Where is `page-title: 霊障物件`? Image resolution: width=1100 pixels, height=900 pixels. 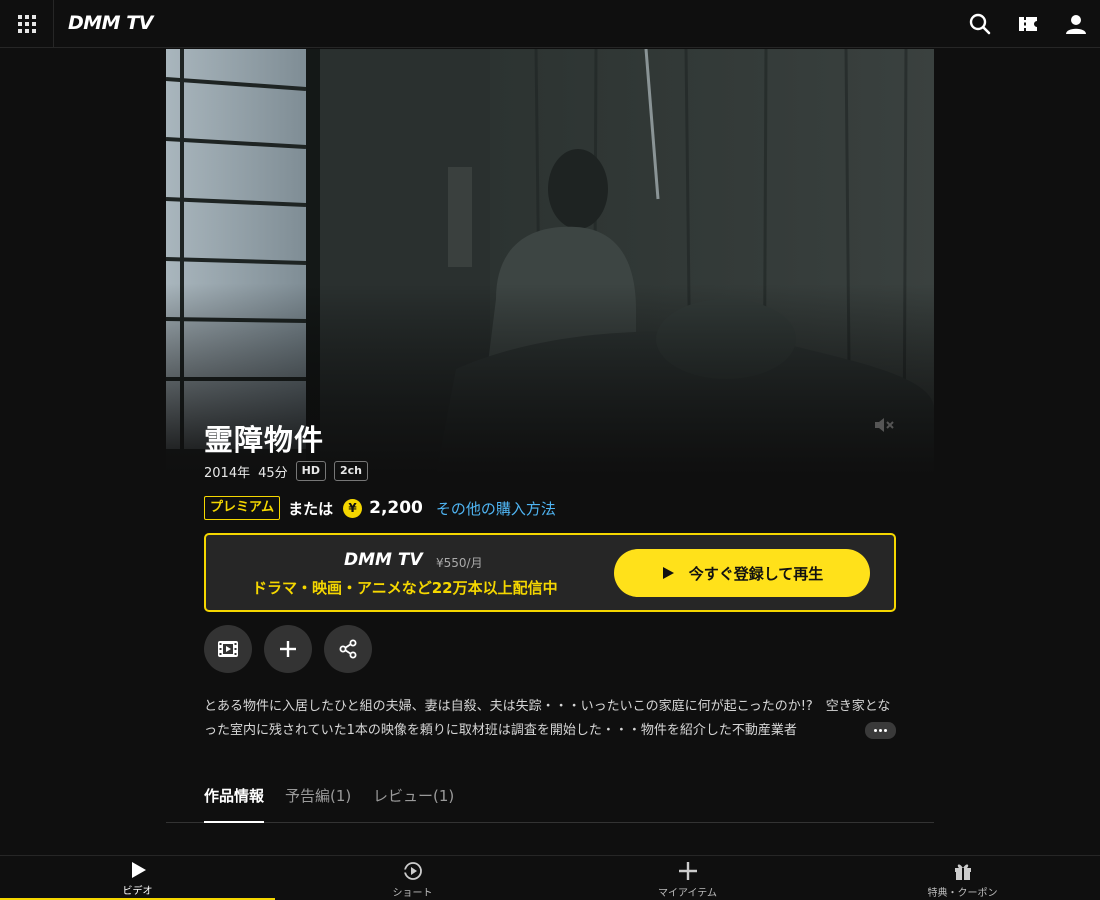
page-title: 霊障物件 is located at coordinates (264, 440).